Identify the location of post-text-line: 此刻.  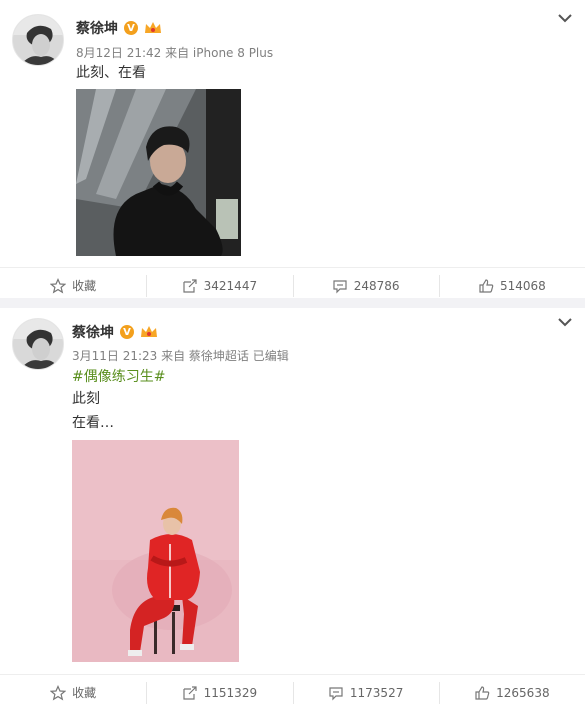
(86, 399).